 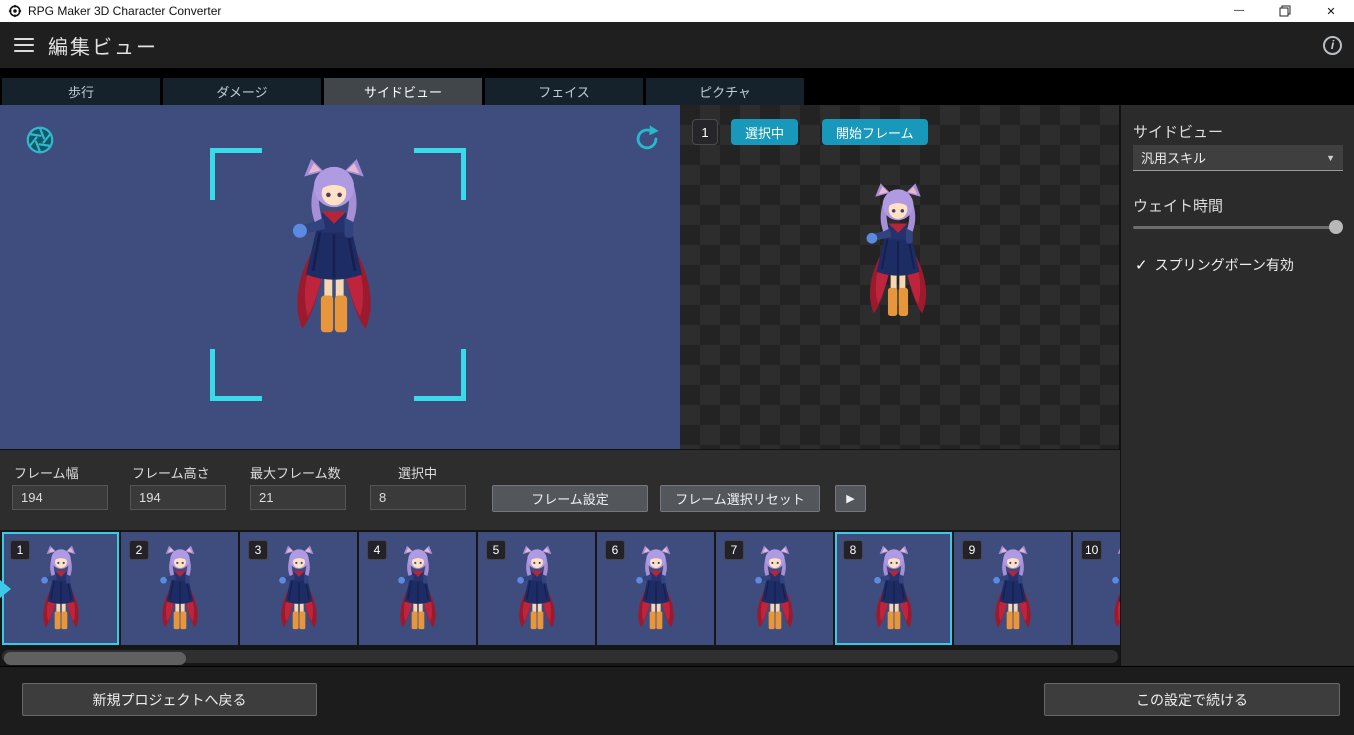 I want to click on tab-bar: 歩行 ダメージ サイドビュー フェイス ピクチャ, so click(x=677, y=86).